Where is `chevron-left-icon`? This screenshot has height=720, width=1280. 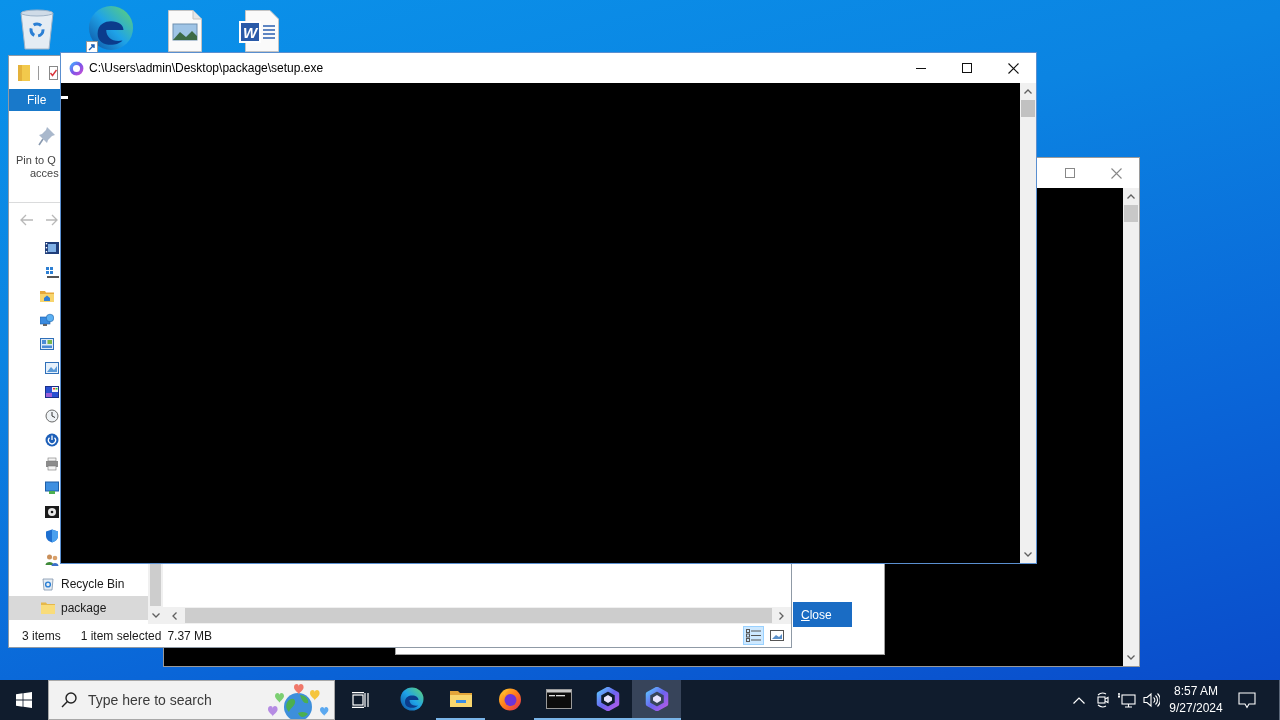 chevron-left-icon is located at coordinates (174, 615).